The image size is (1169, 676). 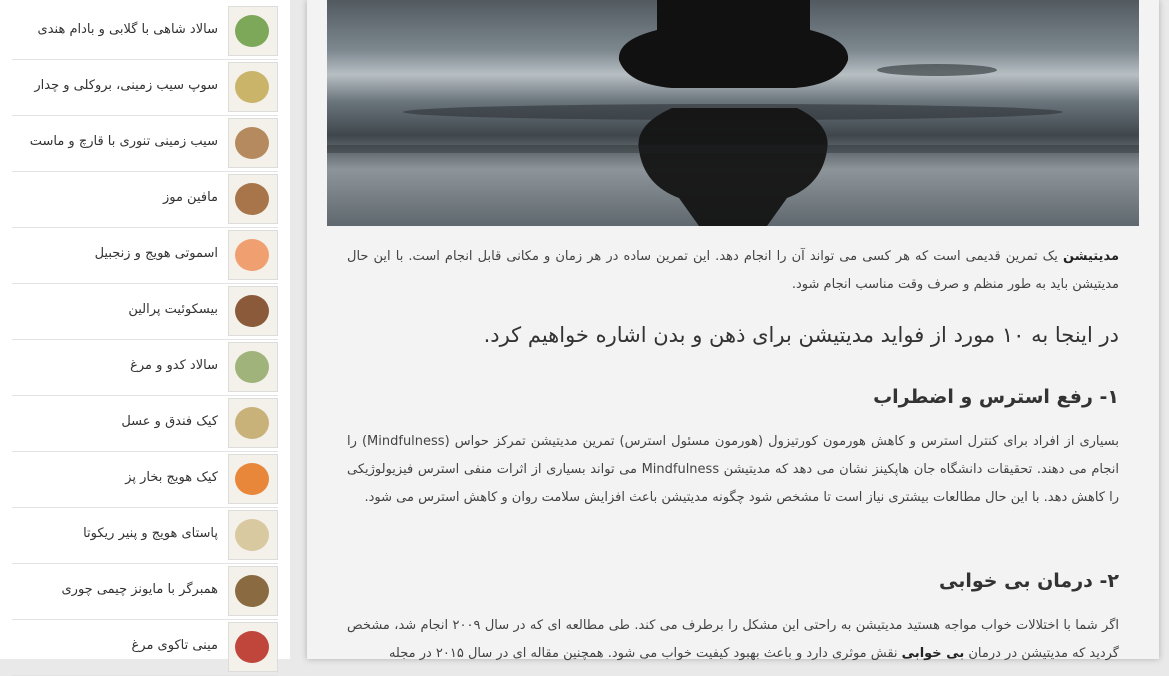 What do you see at coordinates (996, 397) in the screenshot?
I see `section-1-title: ۱- رفع استرس و اضطراب` at bounding box center [996, 397].